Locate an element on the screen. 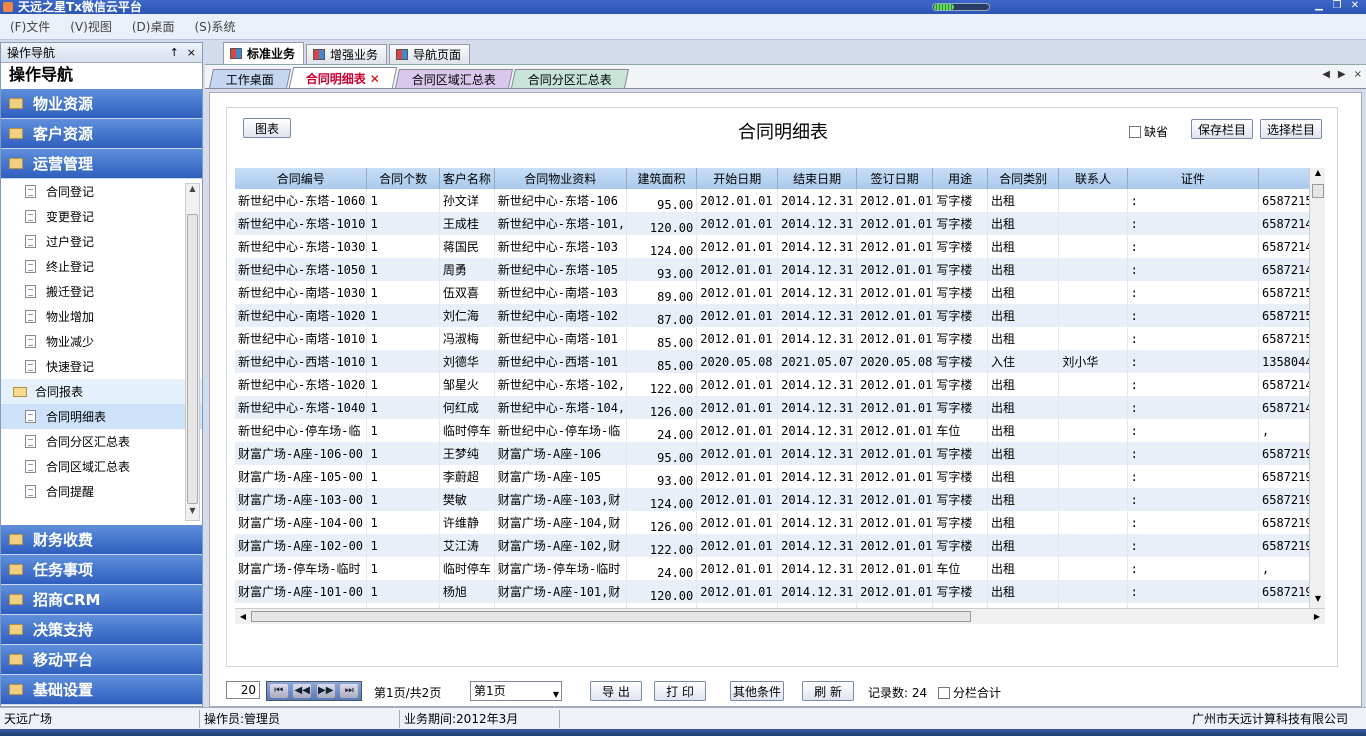 This screenshot has height=736, width=1366. default-checkbox: 缺省 is located at coordinates (1148, 131).